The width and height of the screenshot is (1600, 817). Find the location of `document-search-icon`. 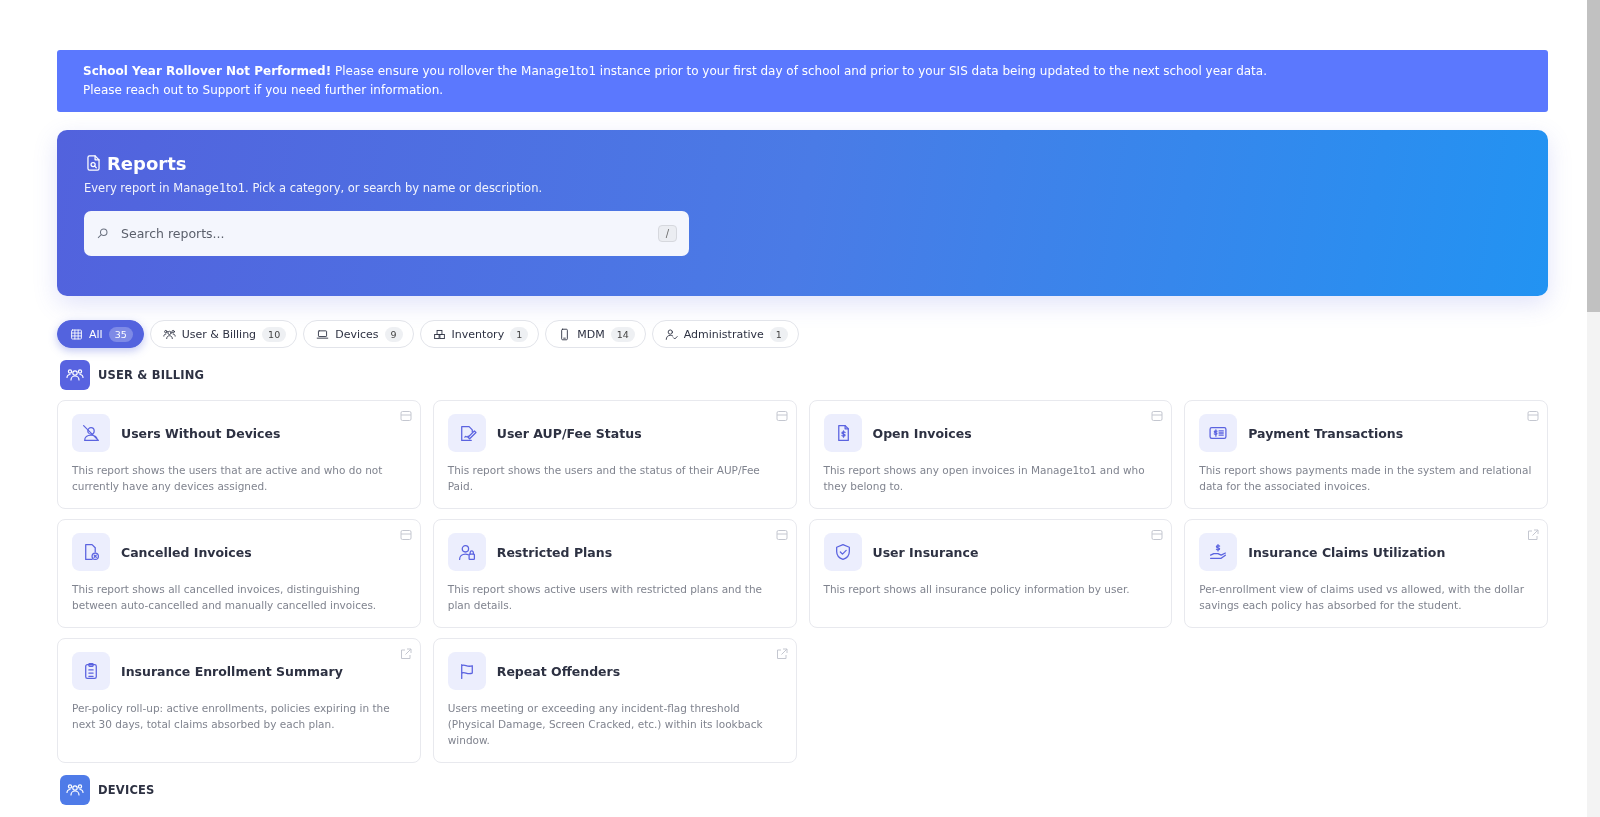

document-search-icon is located at coordinates (93, 163).